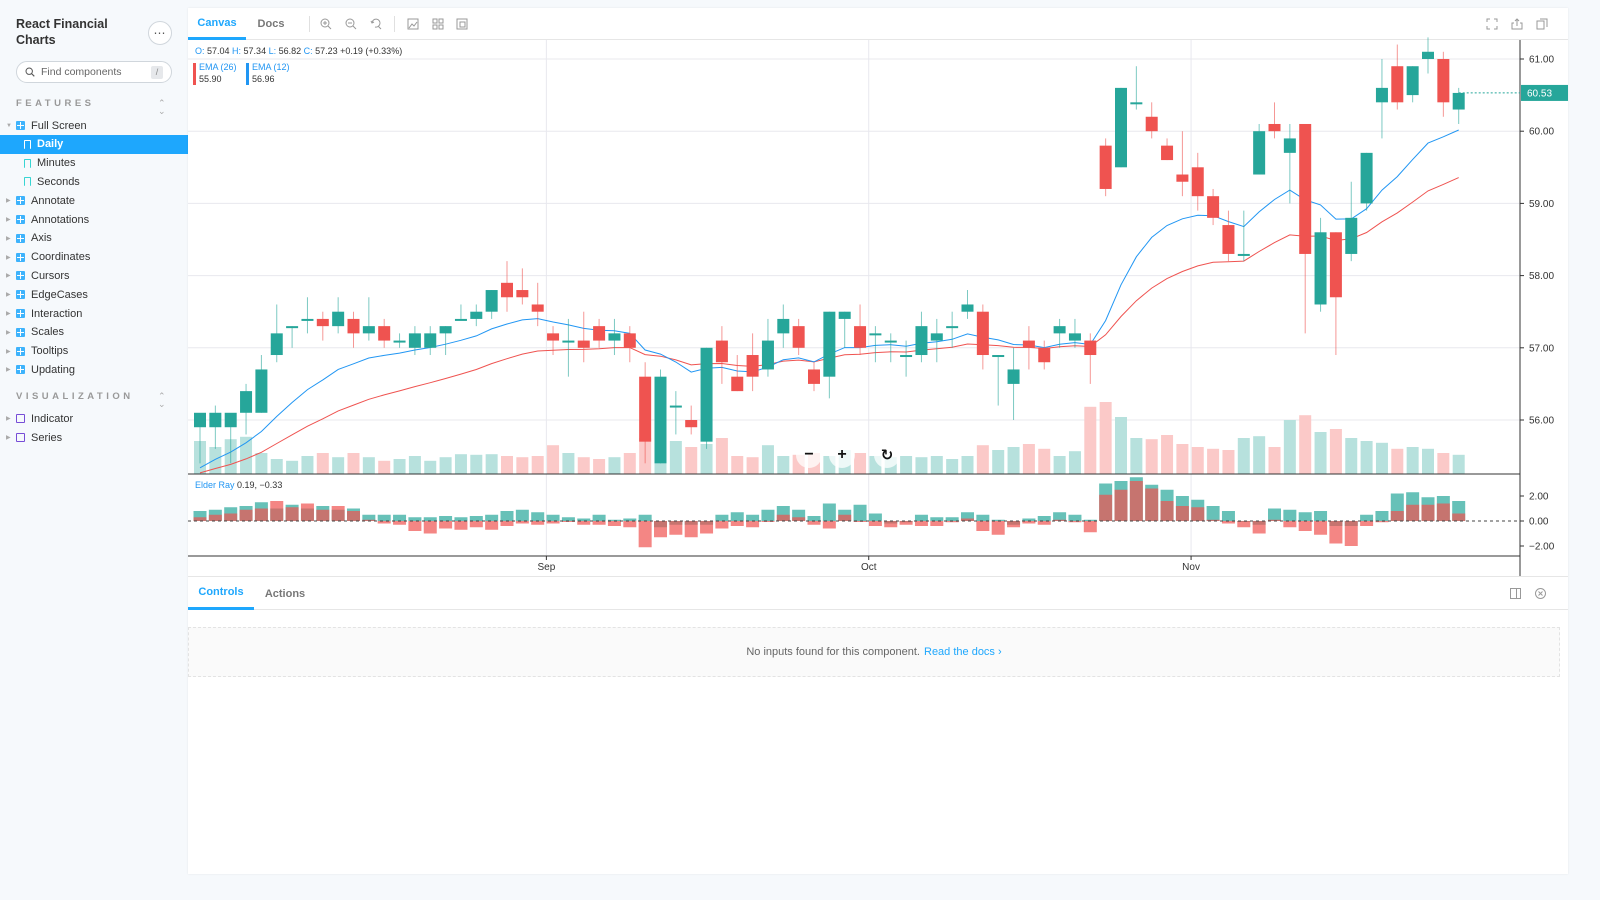 This screenshot has height=900, width=1600. Describe the element at coordinates (94, 163) in the screenshot. I see `sidebar-story-minutes: Minutes` at that location.